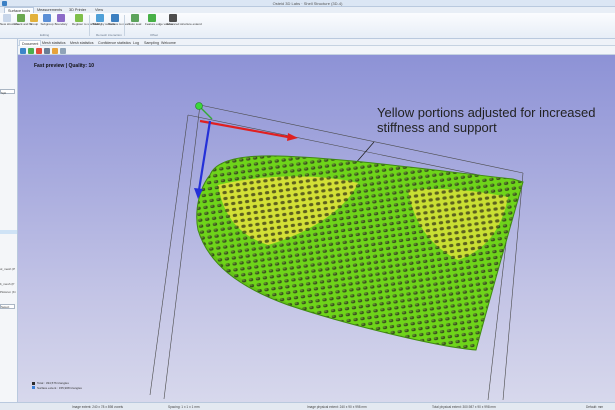 The image size is (615, 410). Describe the element at coordinates (199, 106) in the screenshot. I see `axis-origin-handle` at that location.